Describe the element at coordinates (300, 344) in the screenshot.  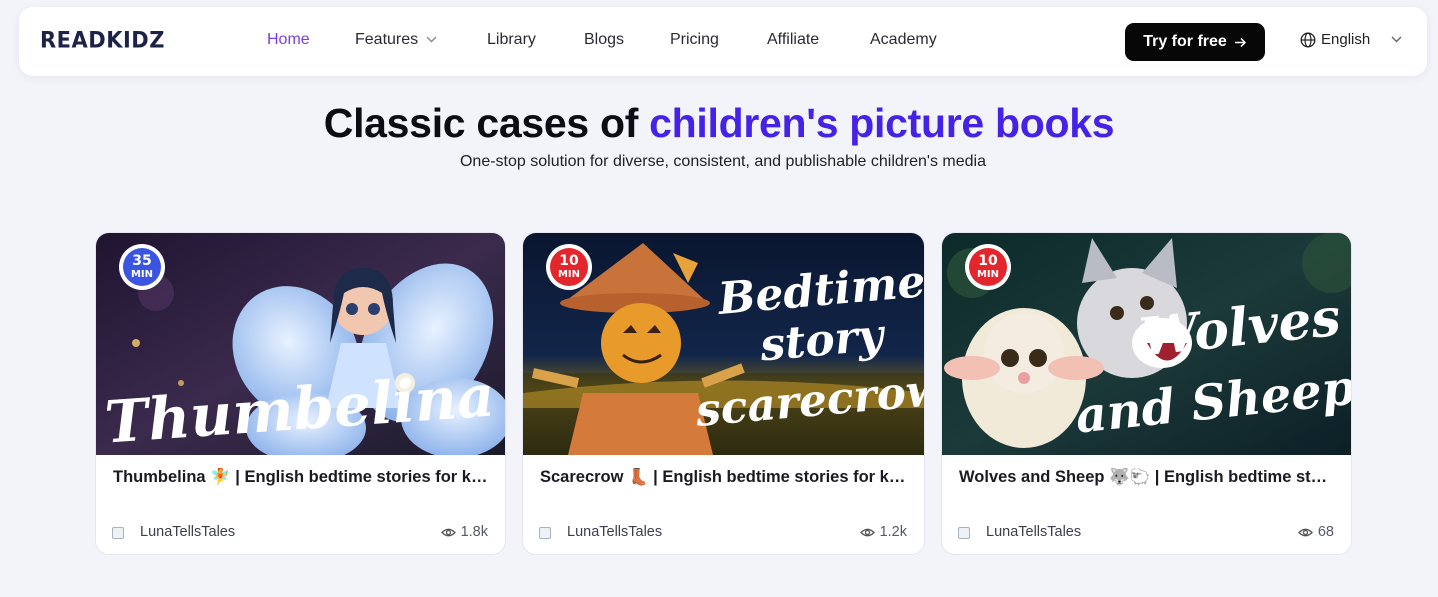
I see `story-thumbnail: Thumbelina 35 MIN` at that location.